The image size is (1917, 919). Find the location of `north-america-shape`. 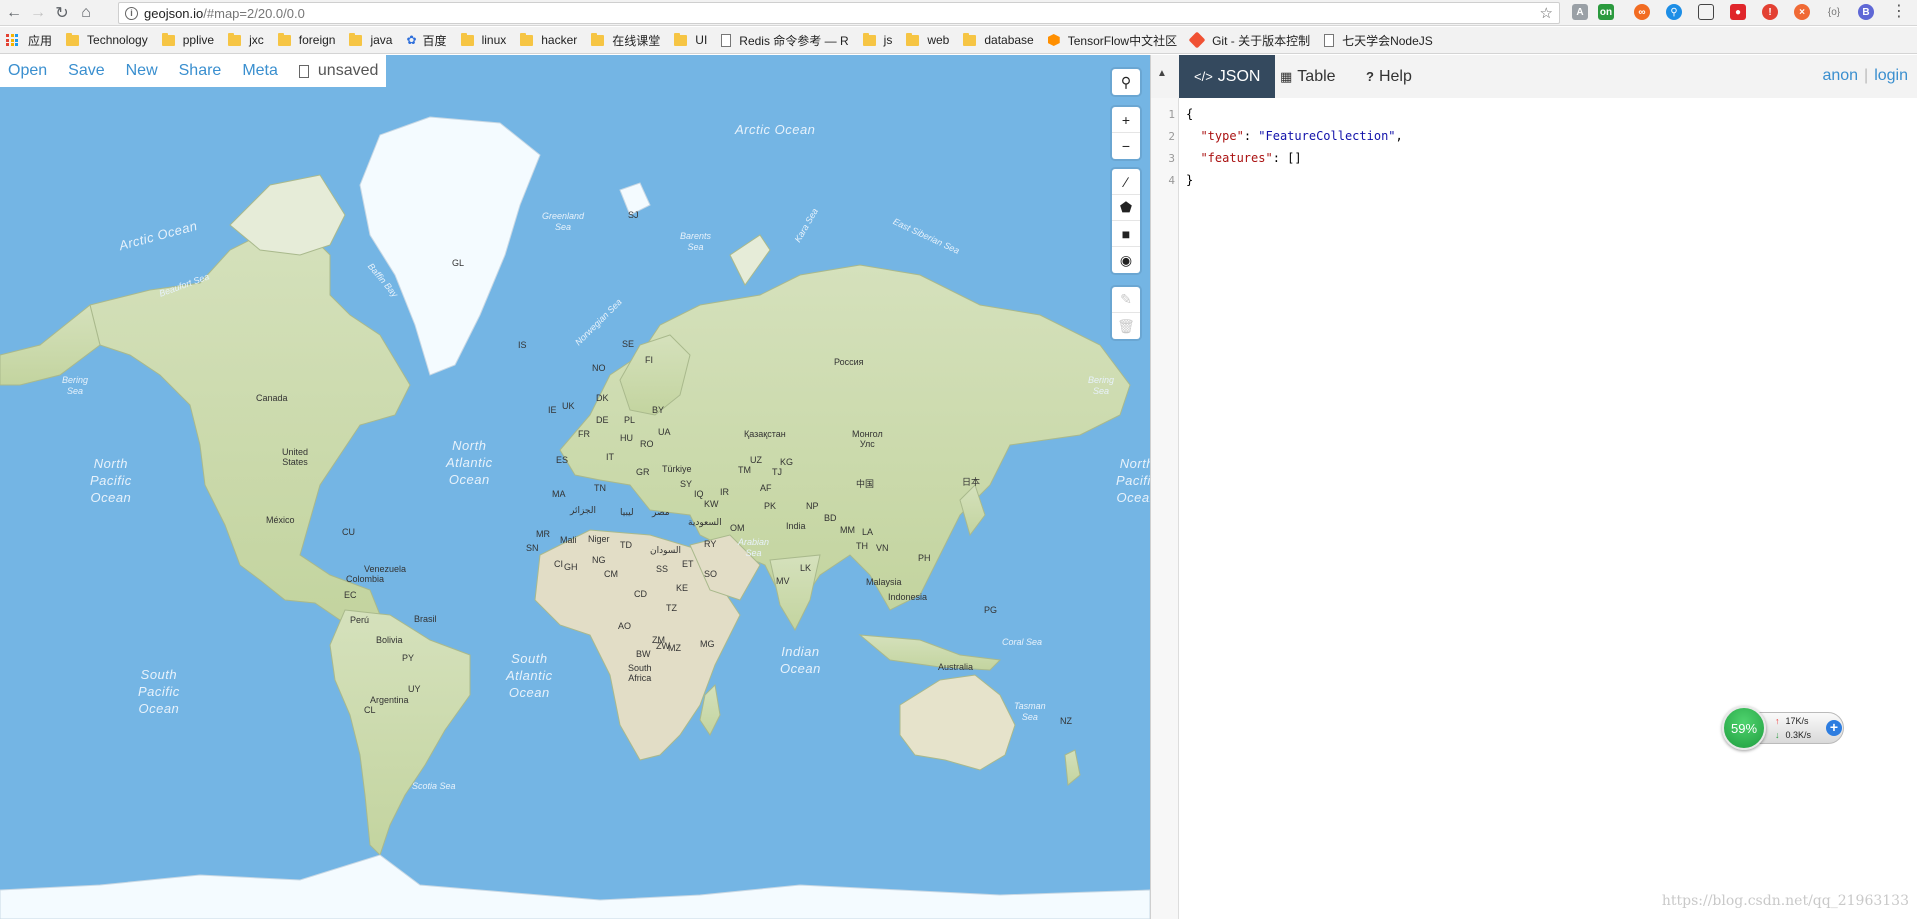

north-america-shape is located at coordinates (250, 422).